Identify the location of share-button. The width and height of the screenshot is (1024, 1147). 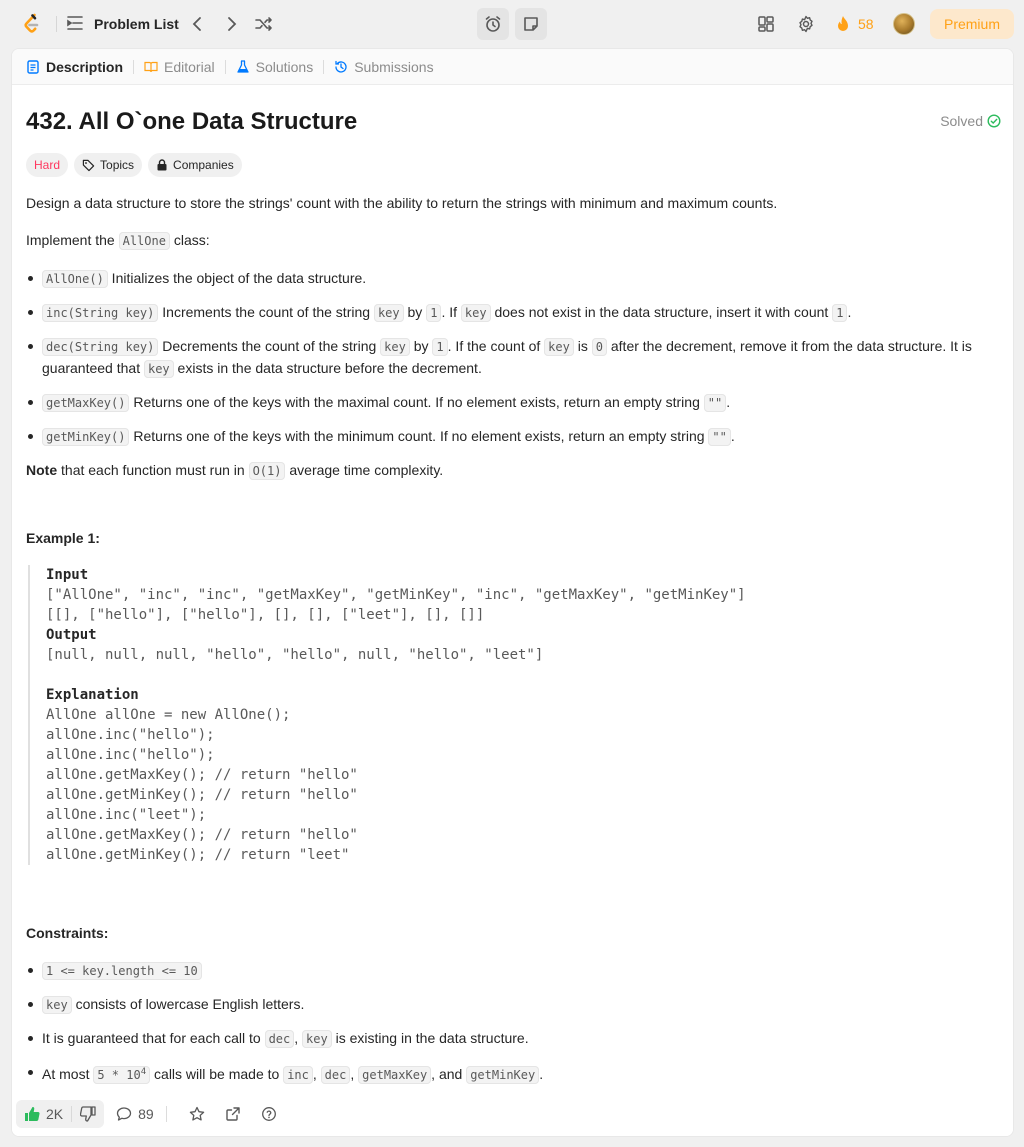
(233, 1114).